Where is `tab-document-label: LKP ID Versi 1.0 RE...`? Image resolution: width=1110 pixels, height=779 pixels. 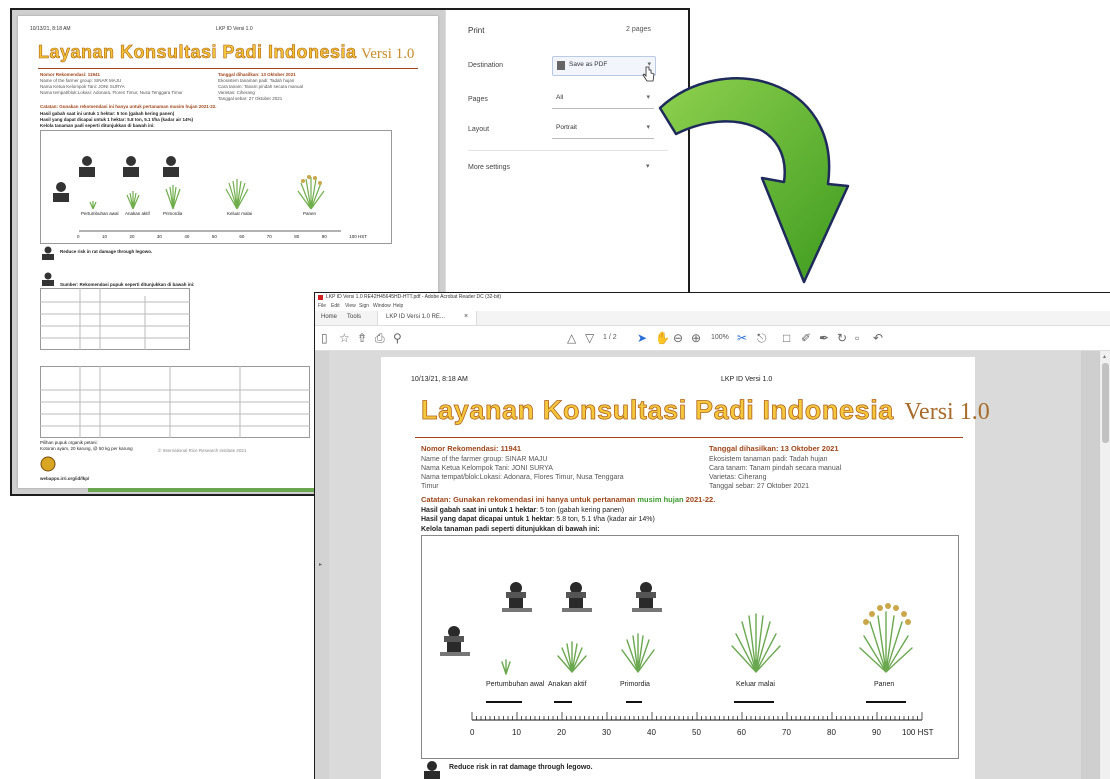
tab-document-label: LKP ID Versi 1.0 RE... is located at coordinates (415, 317).